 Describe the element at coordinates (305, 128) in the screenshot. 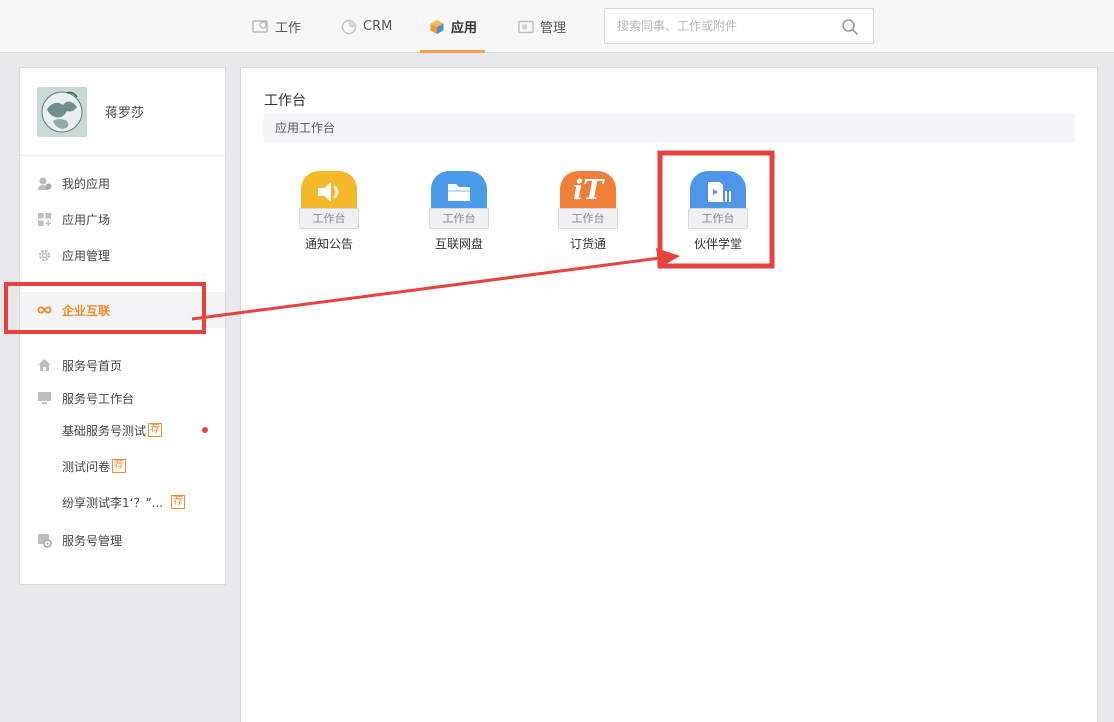

I see `section-label: 应用工作台` at that location.